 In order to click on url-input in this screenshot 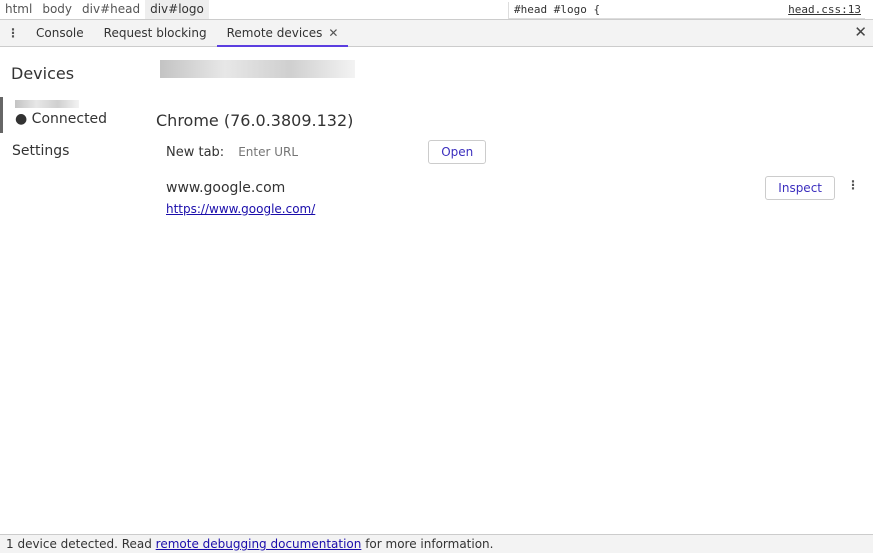, I will do `click(333, 152)`.